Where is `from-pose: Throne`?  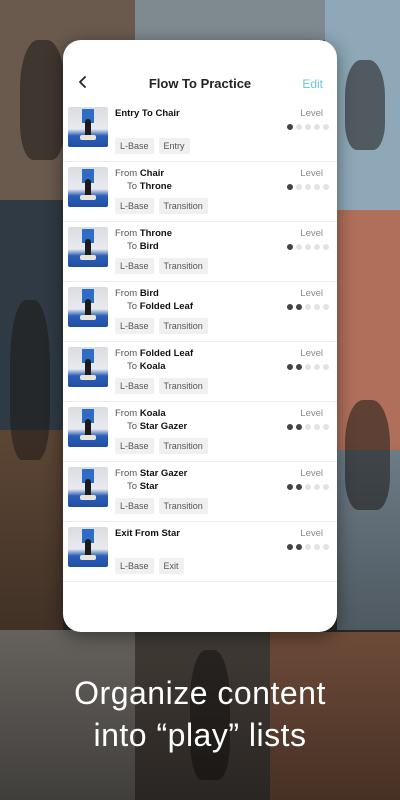 from-pose: Throne is located at coordinates (156, 233).